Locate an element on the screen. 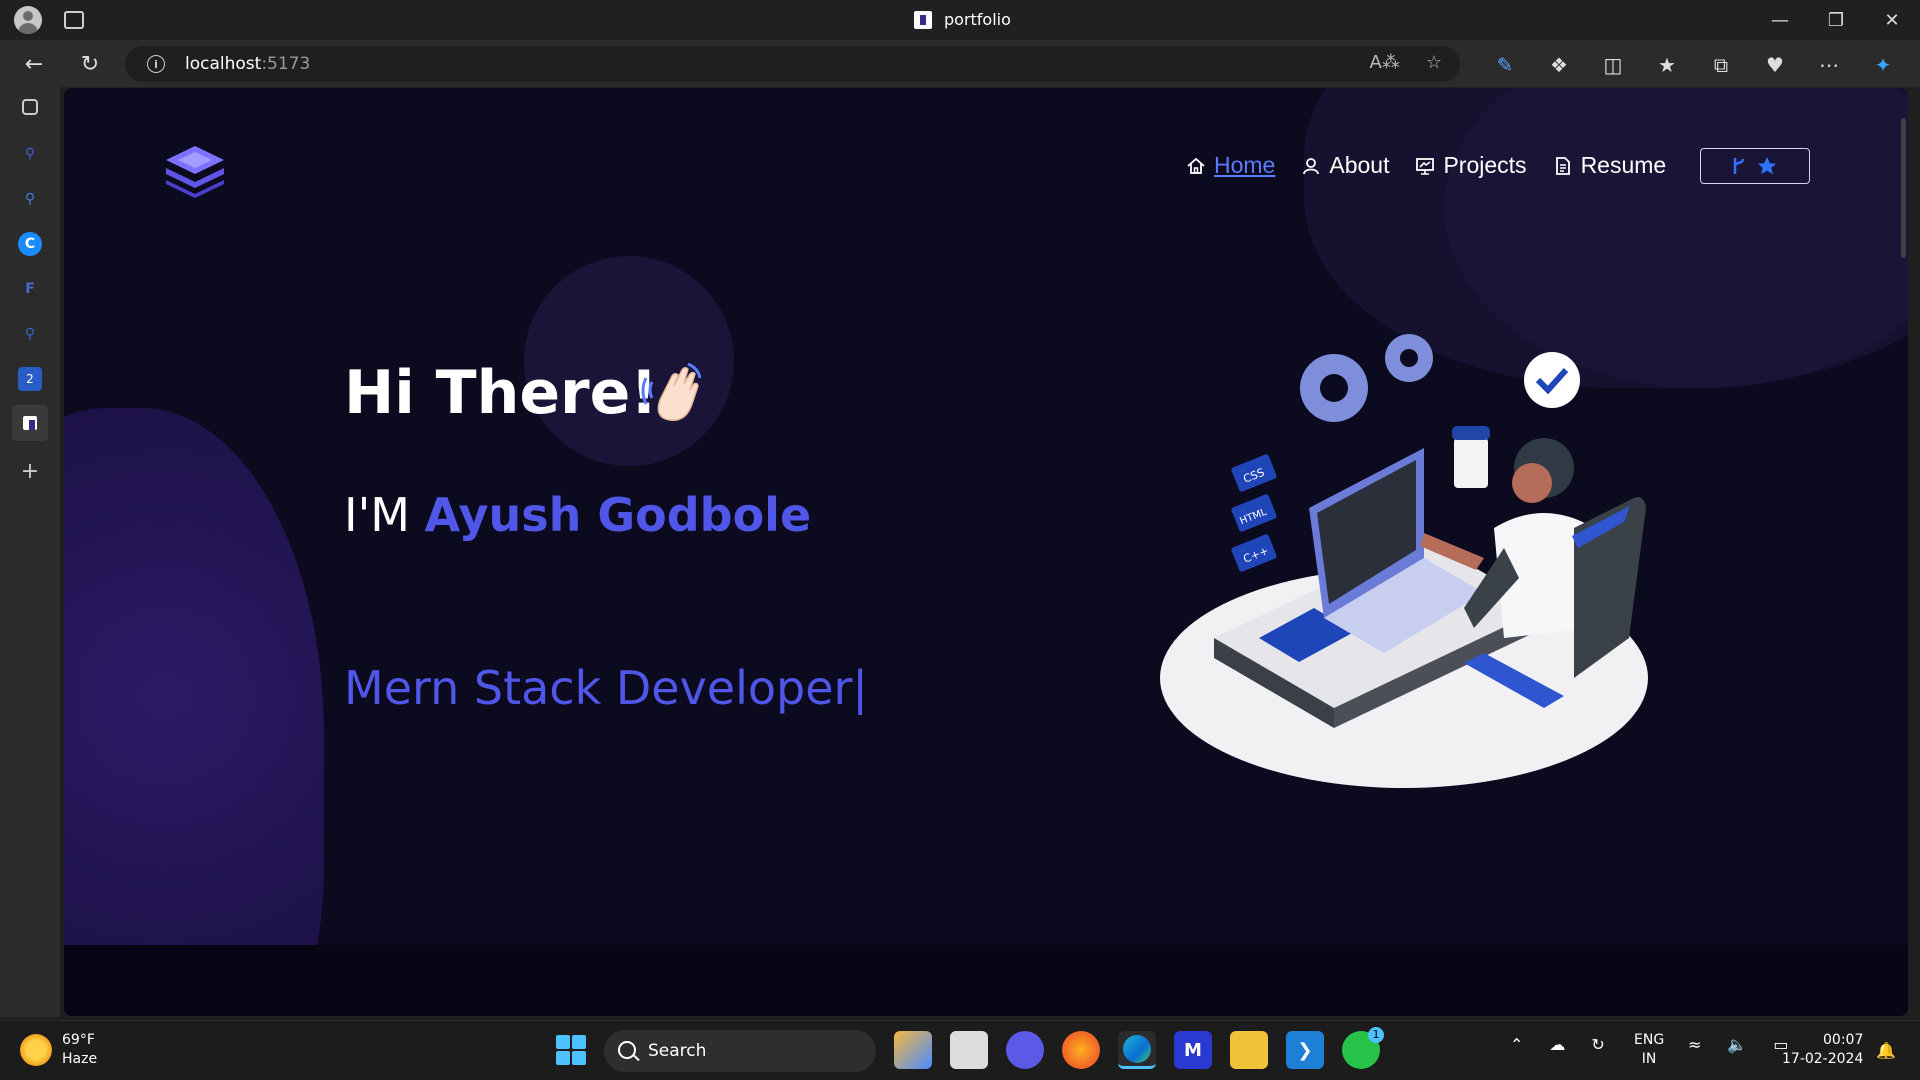 The height and width of the screenshot is (1080, 1920). wifi-icon: ≈ is located at coordinates (1694, 1044).